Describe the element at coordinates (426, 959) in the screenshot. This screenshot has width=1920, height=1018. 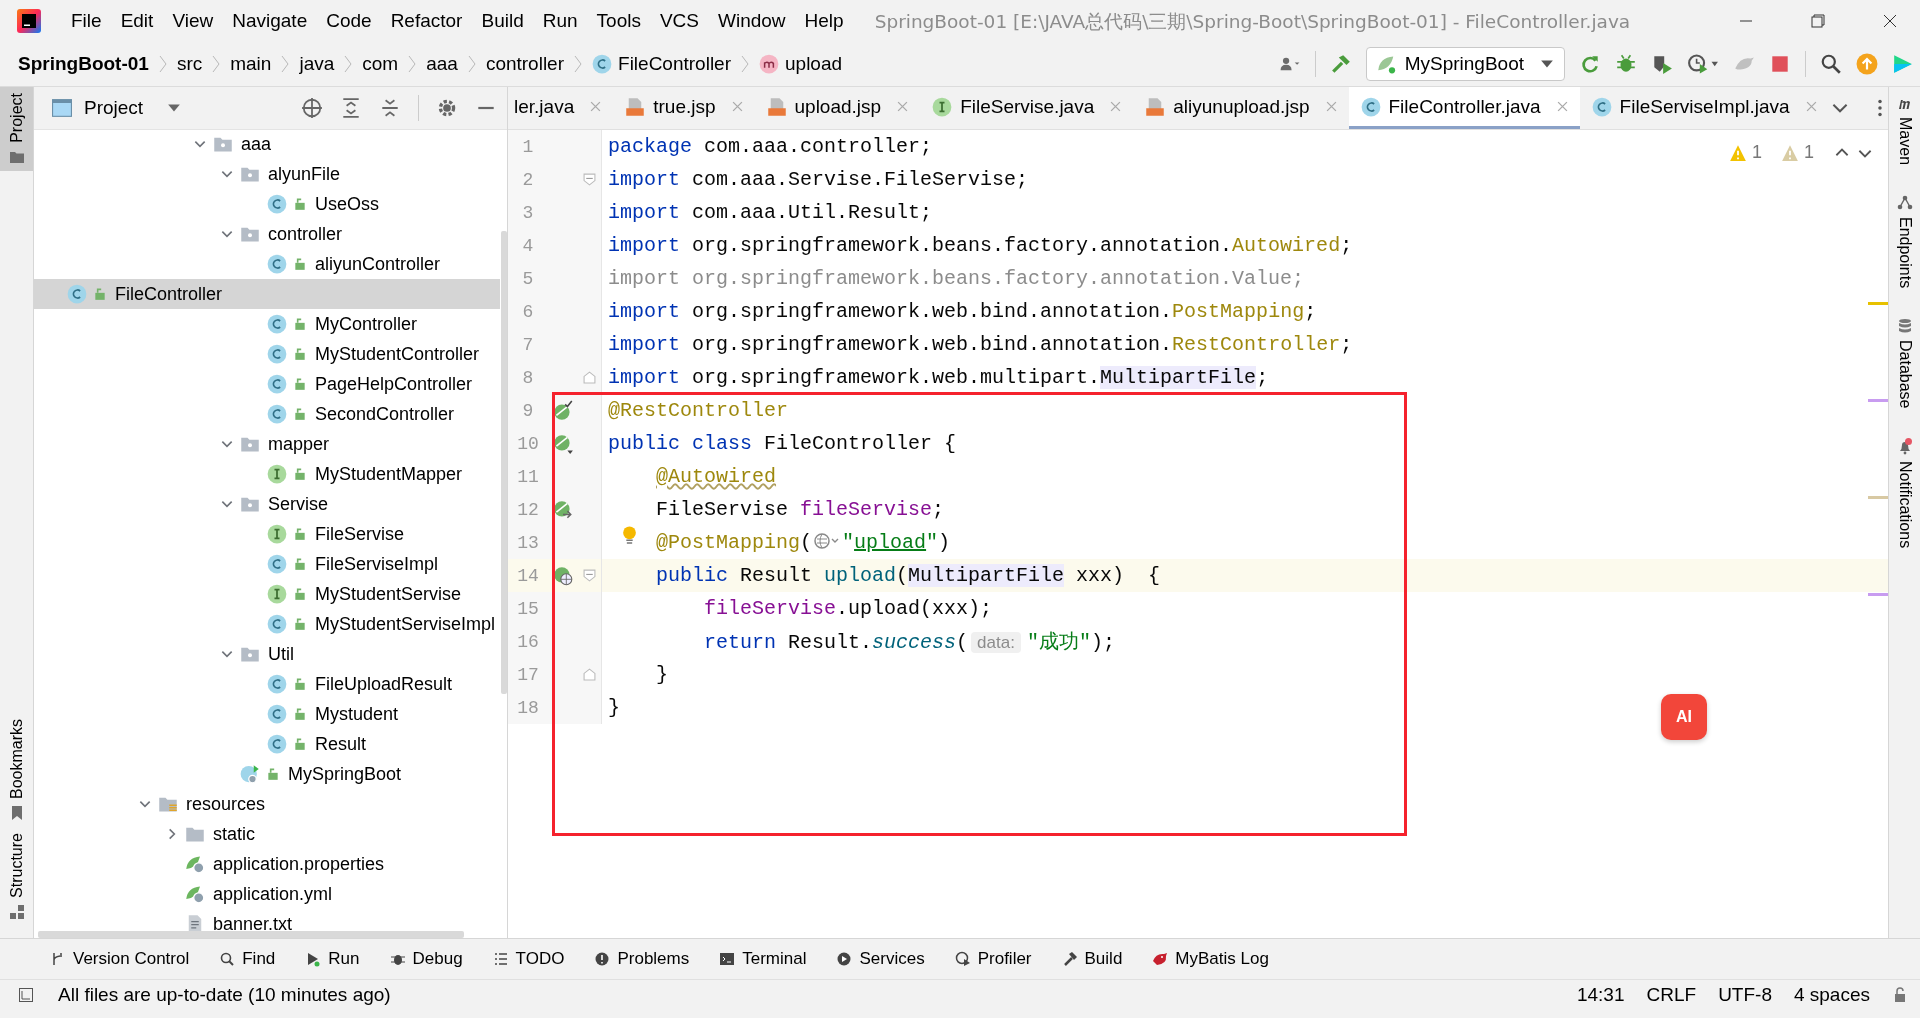
I see `tool-window-button: Debug` at that location.